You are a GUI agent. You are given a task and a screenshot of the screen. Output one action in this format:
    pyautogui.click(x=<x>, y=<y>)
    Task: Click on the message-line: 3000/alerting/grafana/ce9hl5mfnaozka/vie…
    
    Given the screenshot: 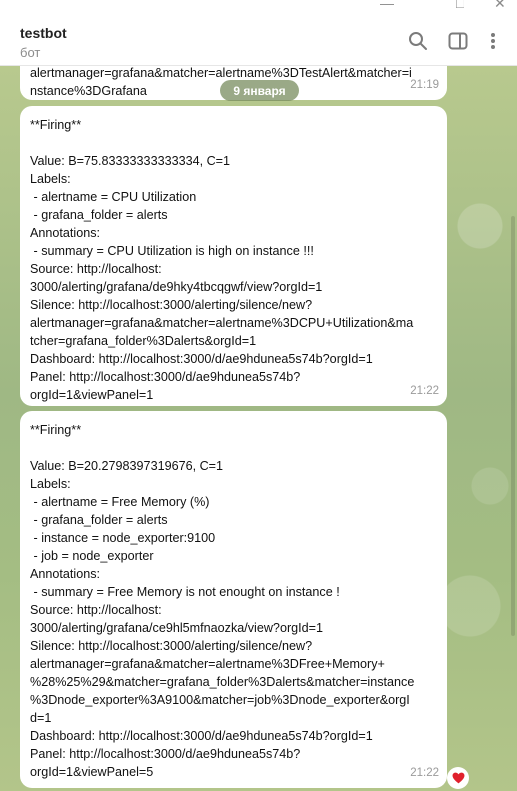 What is the action you would take?
    pyautogui.click(x=177, y=628)
    